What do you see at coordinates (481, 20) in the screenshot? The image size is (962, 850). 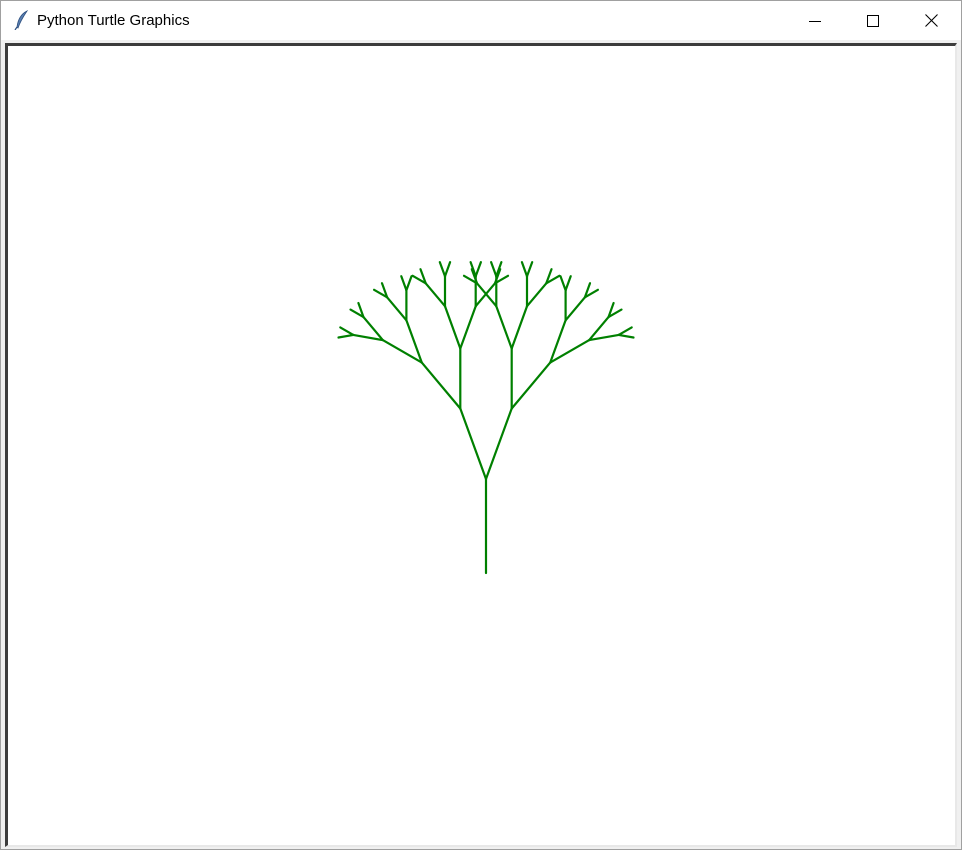 I see `title-bar: Python Turtle Graphics` at bounding box center [481, 20].